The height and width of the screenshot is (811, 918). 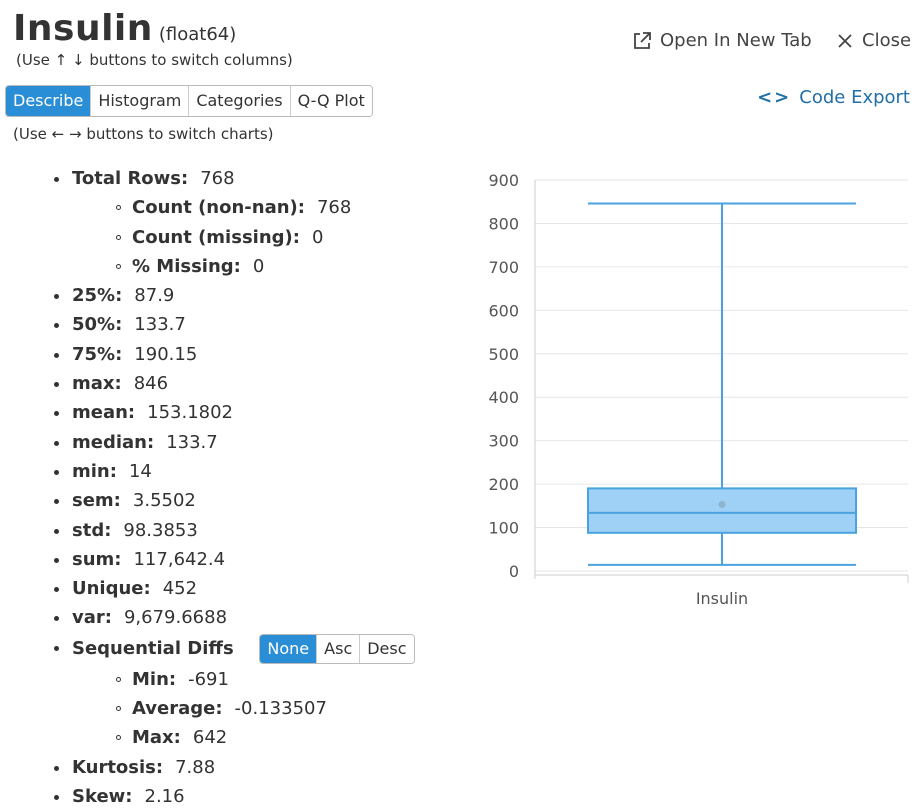 What do you see at coordinates (232, 500) in the screenshot?
I see `stat-sem: sem: 3.5502` at bounding box center [232, 500].